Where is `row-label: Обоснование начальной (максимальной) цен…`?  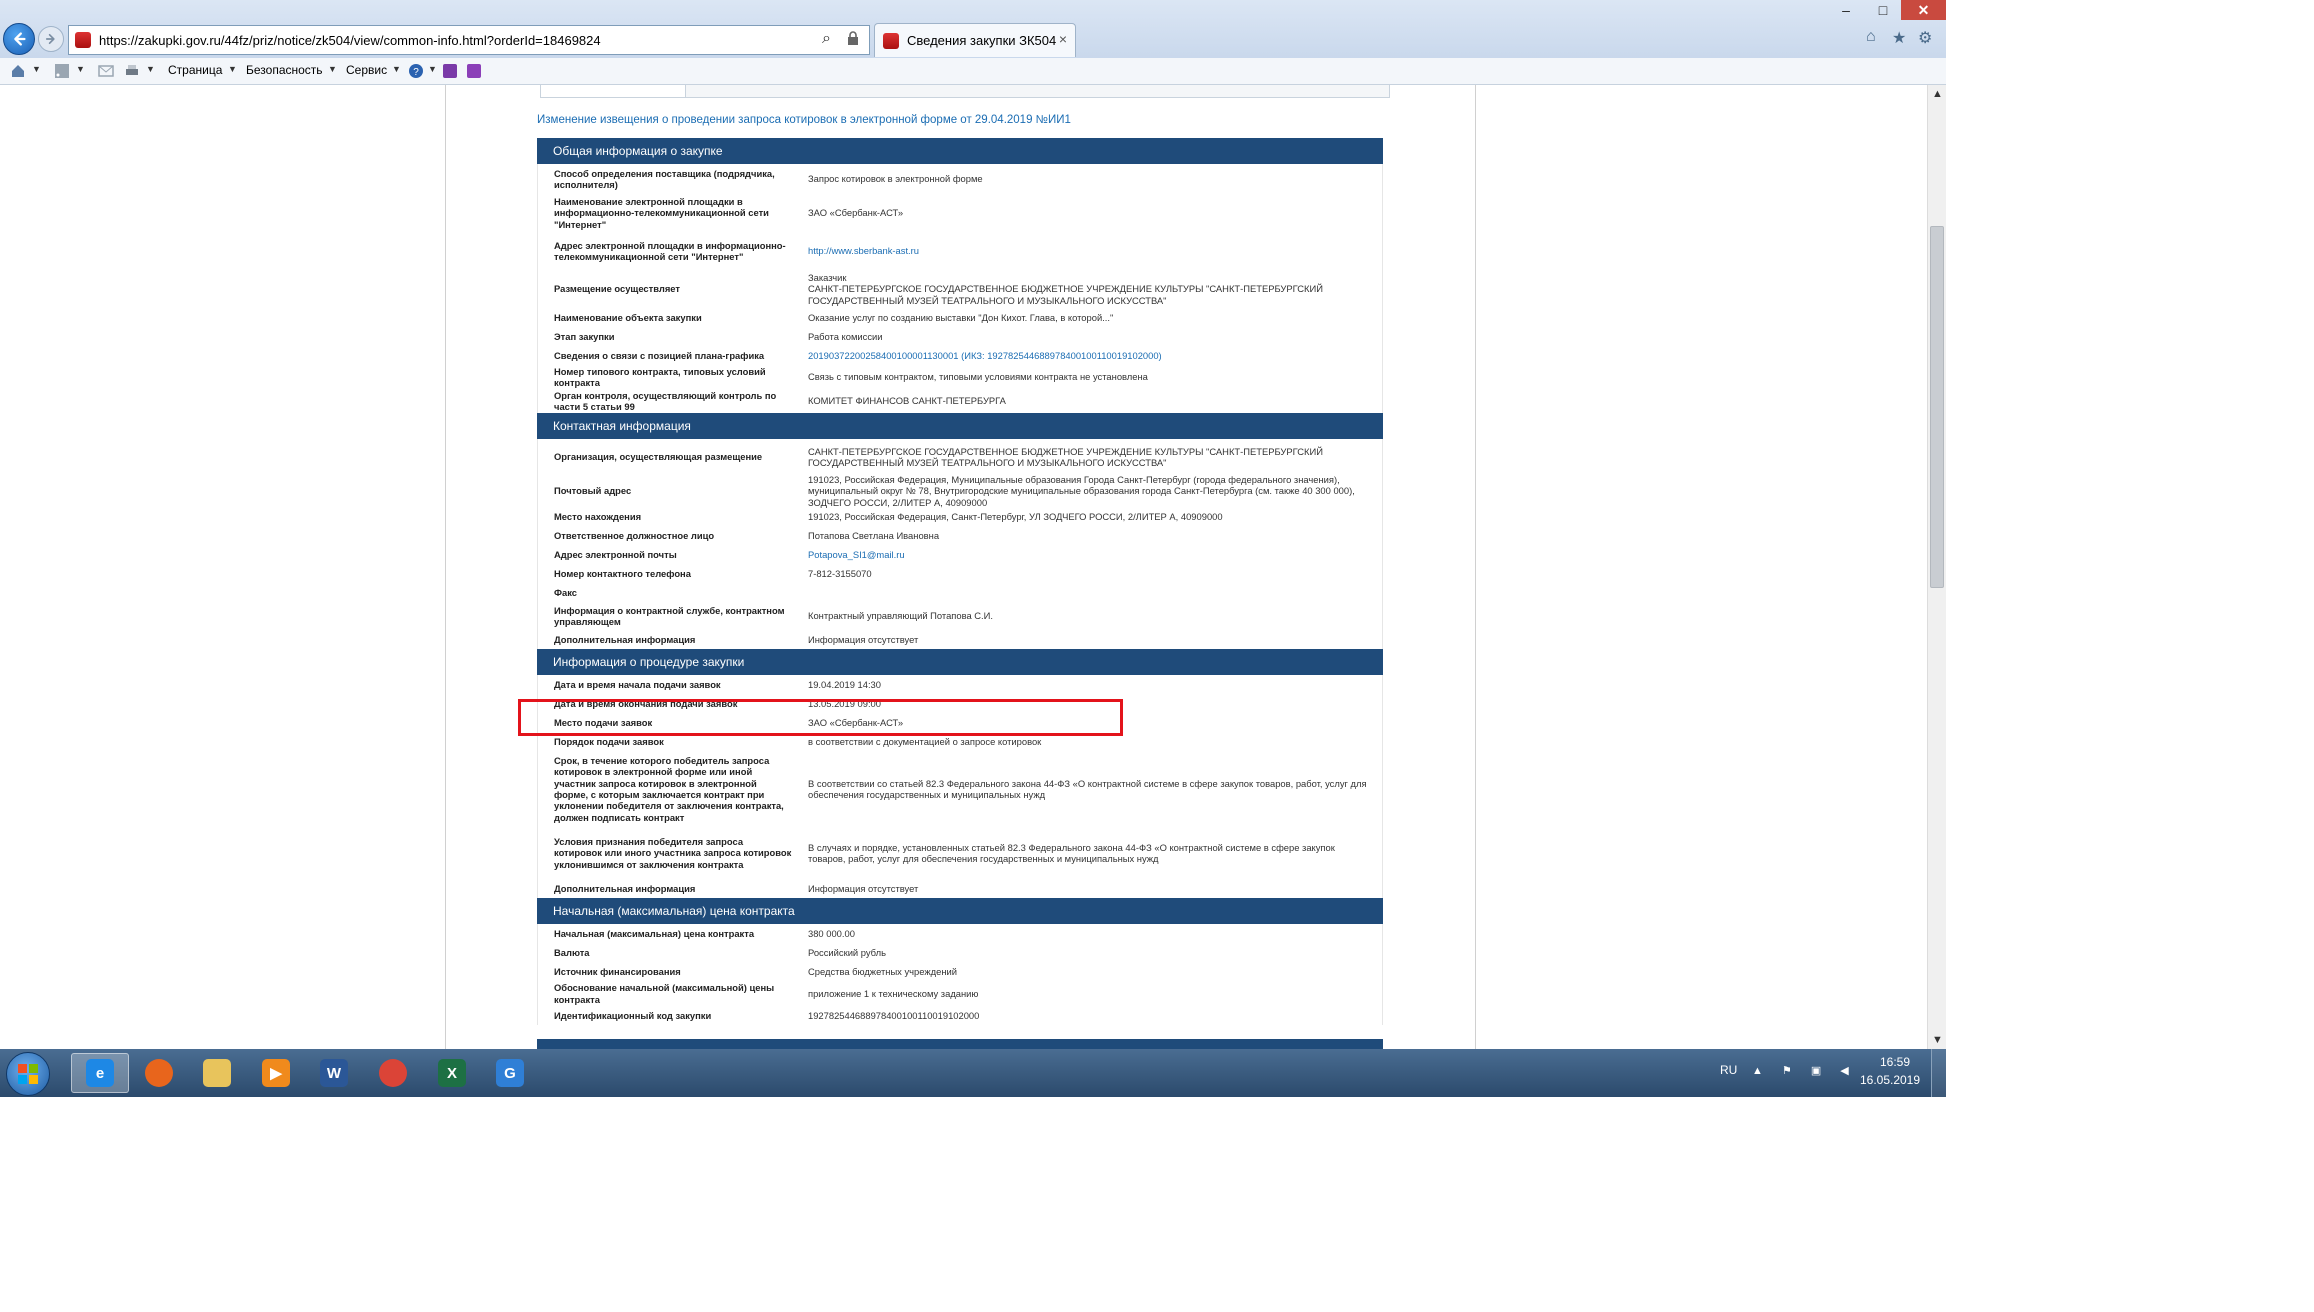 row-label: Обоснование начальной (максимальной) цен… is located at coordinates (664, 993).